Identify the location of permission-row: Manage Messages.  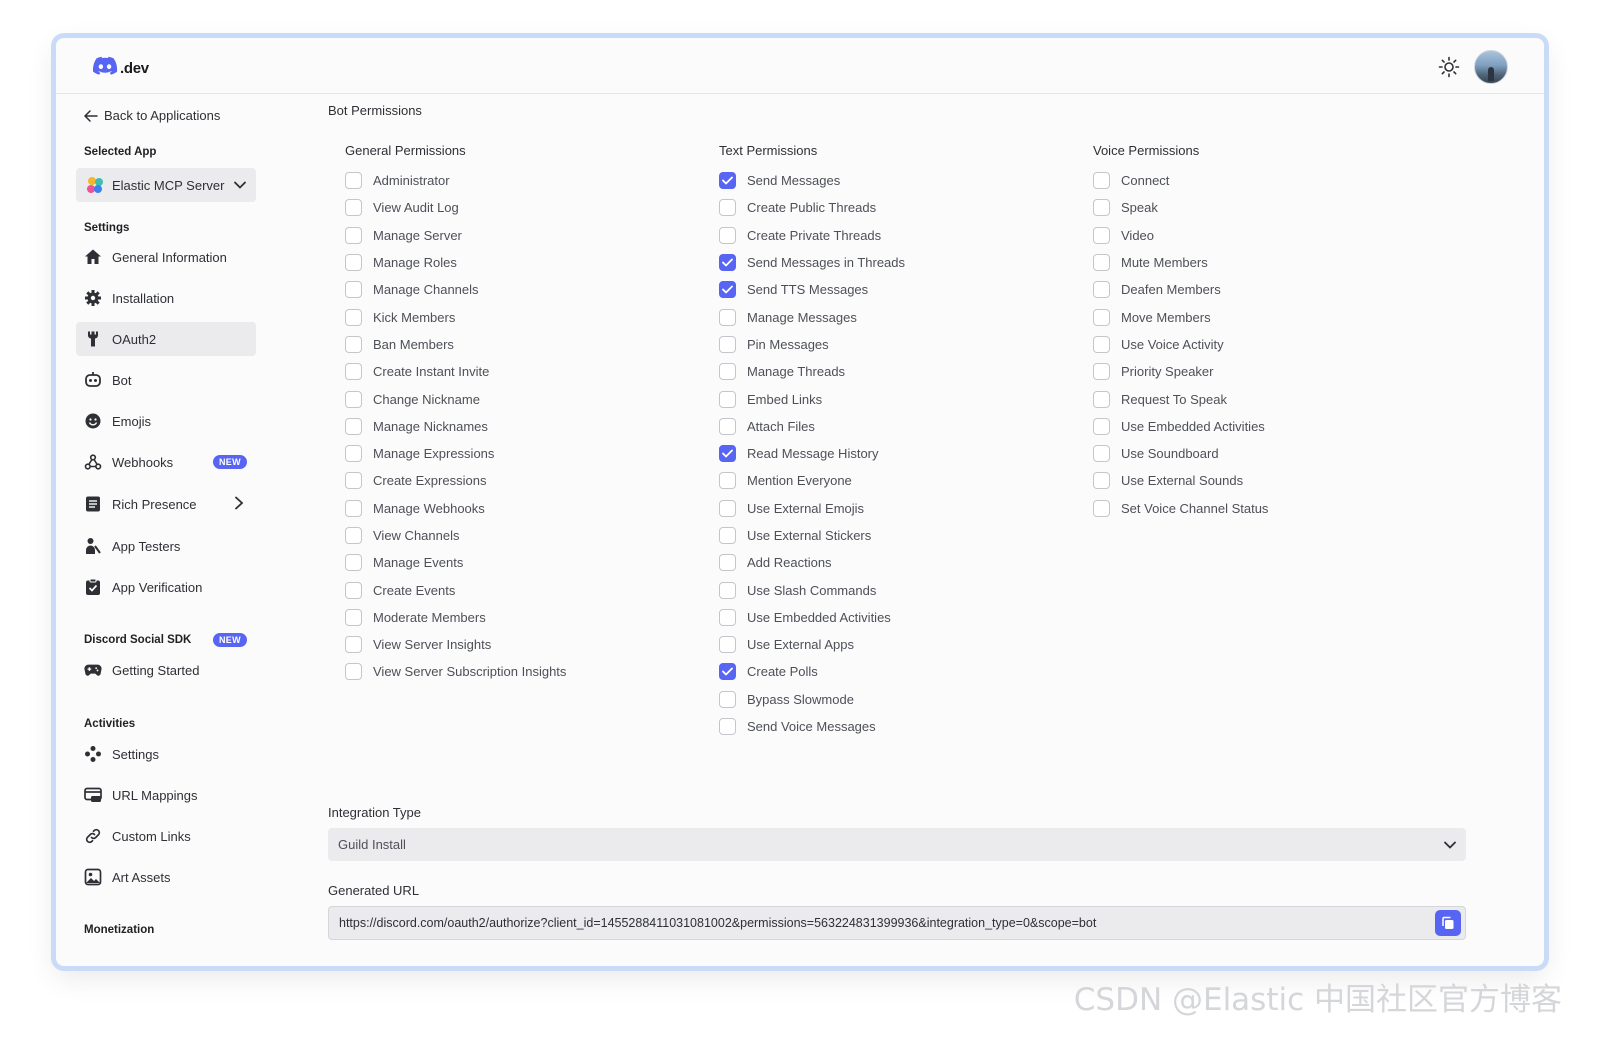
(812, 316).